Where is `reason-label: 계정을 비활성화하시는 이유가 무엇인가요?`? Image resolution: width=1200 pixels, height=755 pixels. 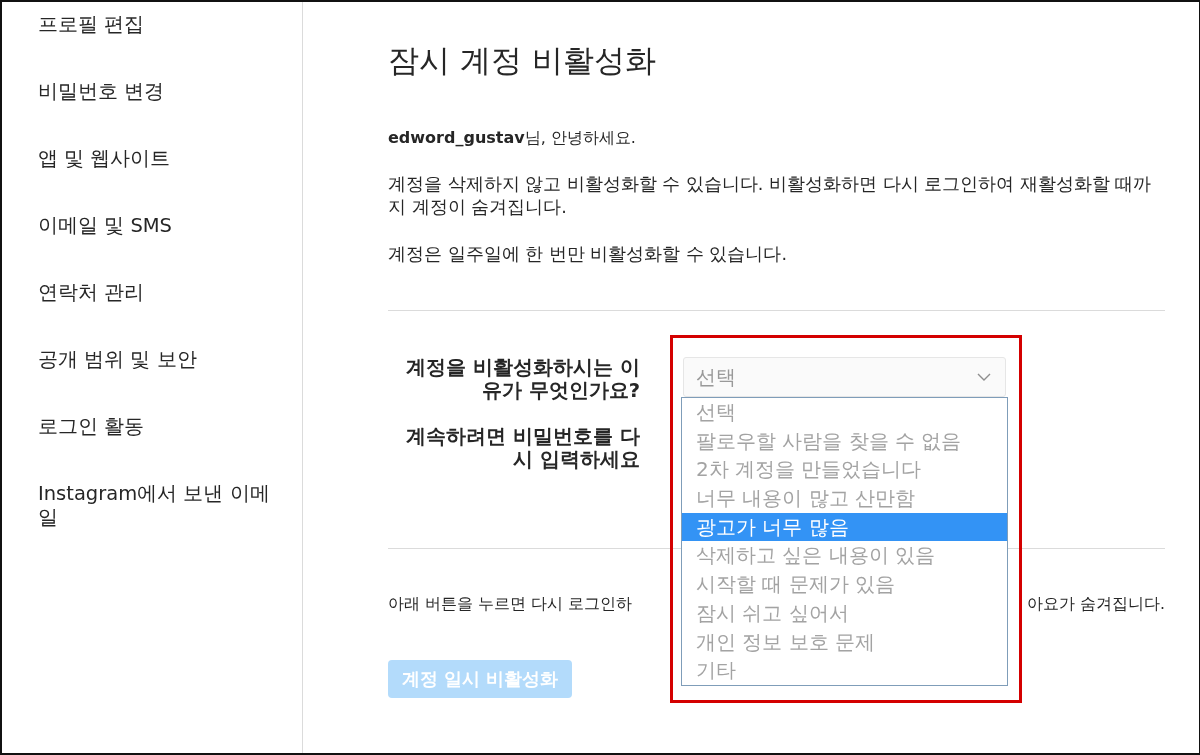
reason-label: 계정을 비활성화하시는 이유가 무엇인가요? is located at coordinates (522, 379).